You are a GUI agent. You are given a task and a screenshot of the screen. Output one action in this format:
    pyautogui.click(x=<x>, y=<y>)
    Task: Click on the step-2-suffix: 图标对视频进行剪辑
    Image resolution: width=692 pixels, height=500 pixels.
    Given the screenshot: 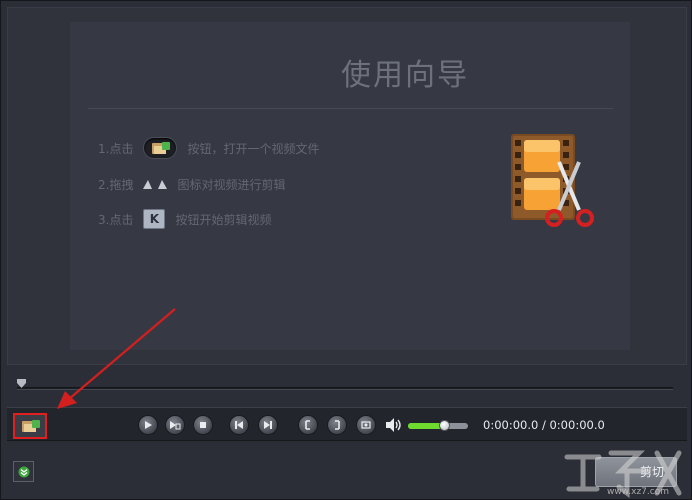 What is the action you would take?
    pyautogui.click(x=231, y=184)
    